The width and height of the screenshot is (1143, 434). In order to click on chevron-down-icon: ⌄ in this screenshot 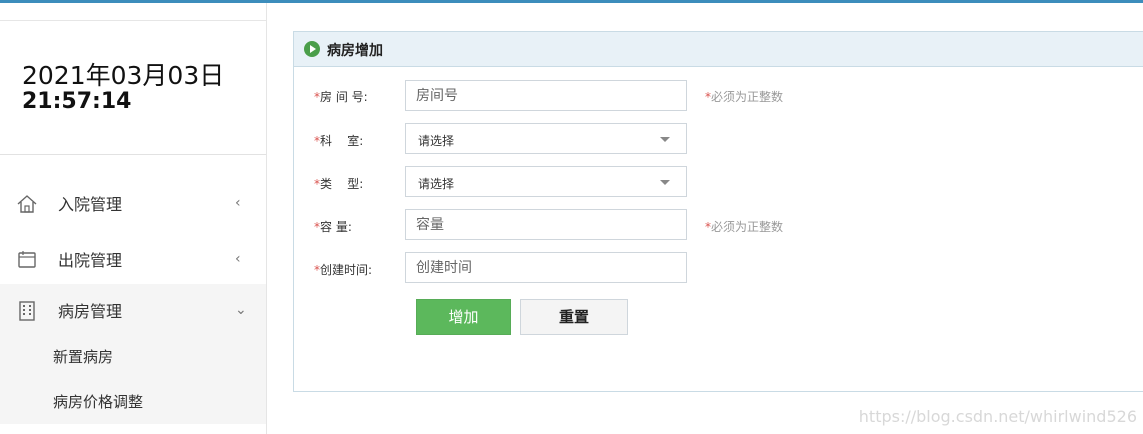, I will do `click(241, 310)`.